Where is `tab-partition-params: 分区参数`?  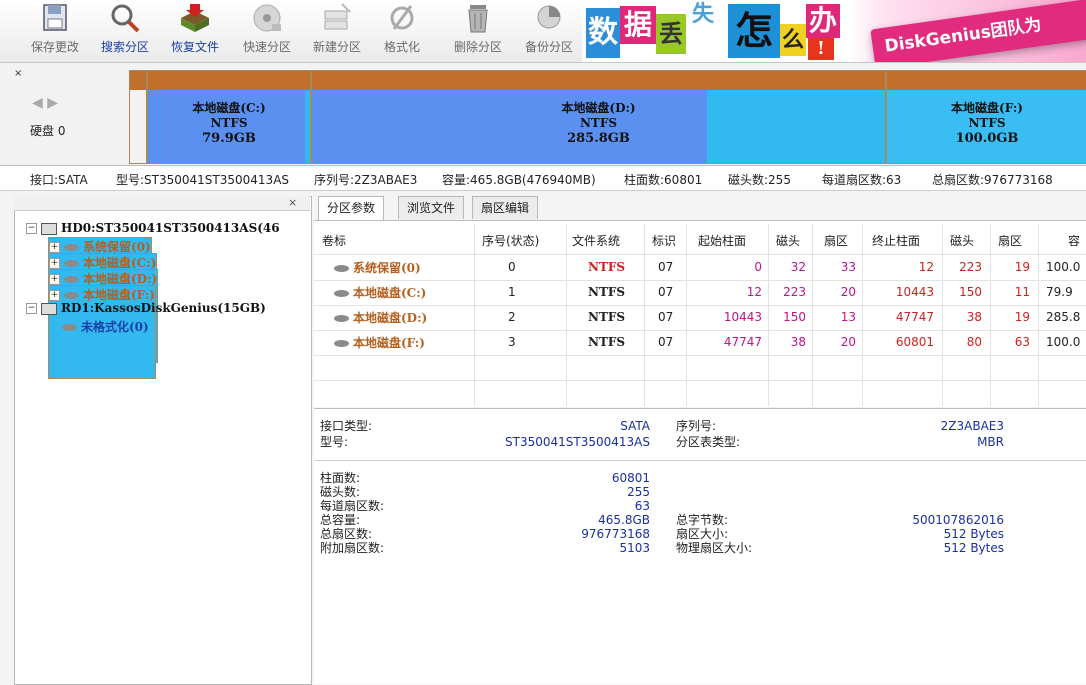 tab-partition-params: 分区参数 is located at coordinates (351, 208).